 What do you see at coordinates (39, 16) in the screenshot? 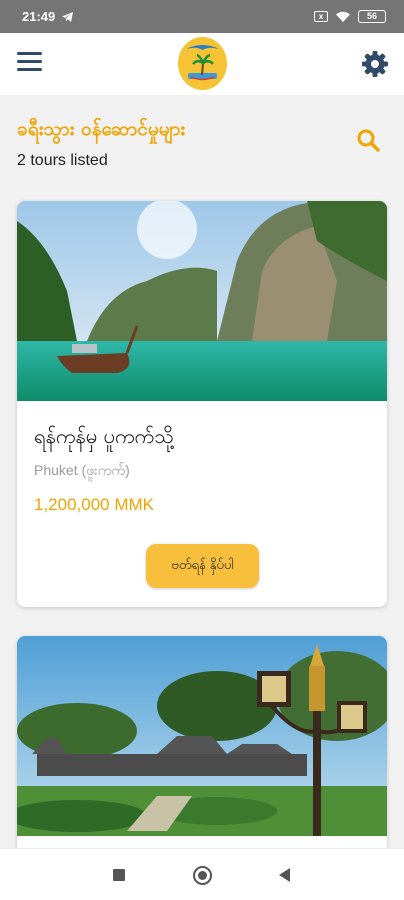
I see `status-time: 21:49` at bounding box center [39, 16].